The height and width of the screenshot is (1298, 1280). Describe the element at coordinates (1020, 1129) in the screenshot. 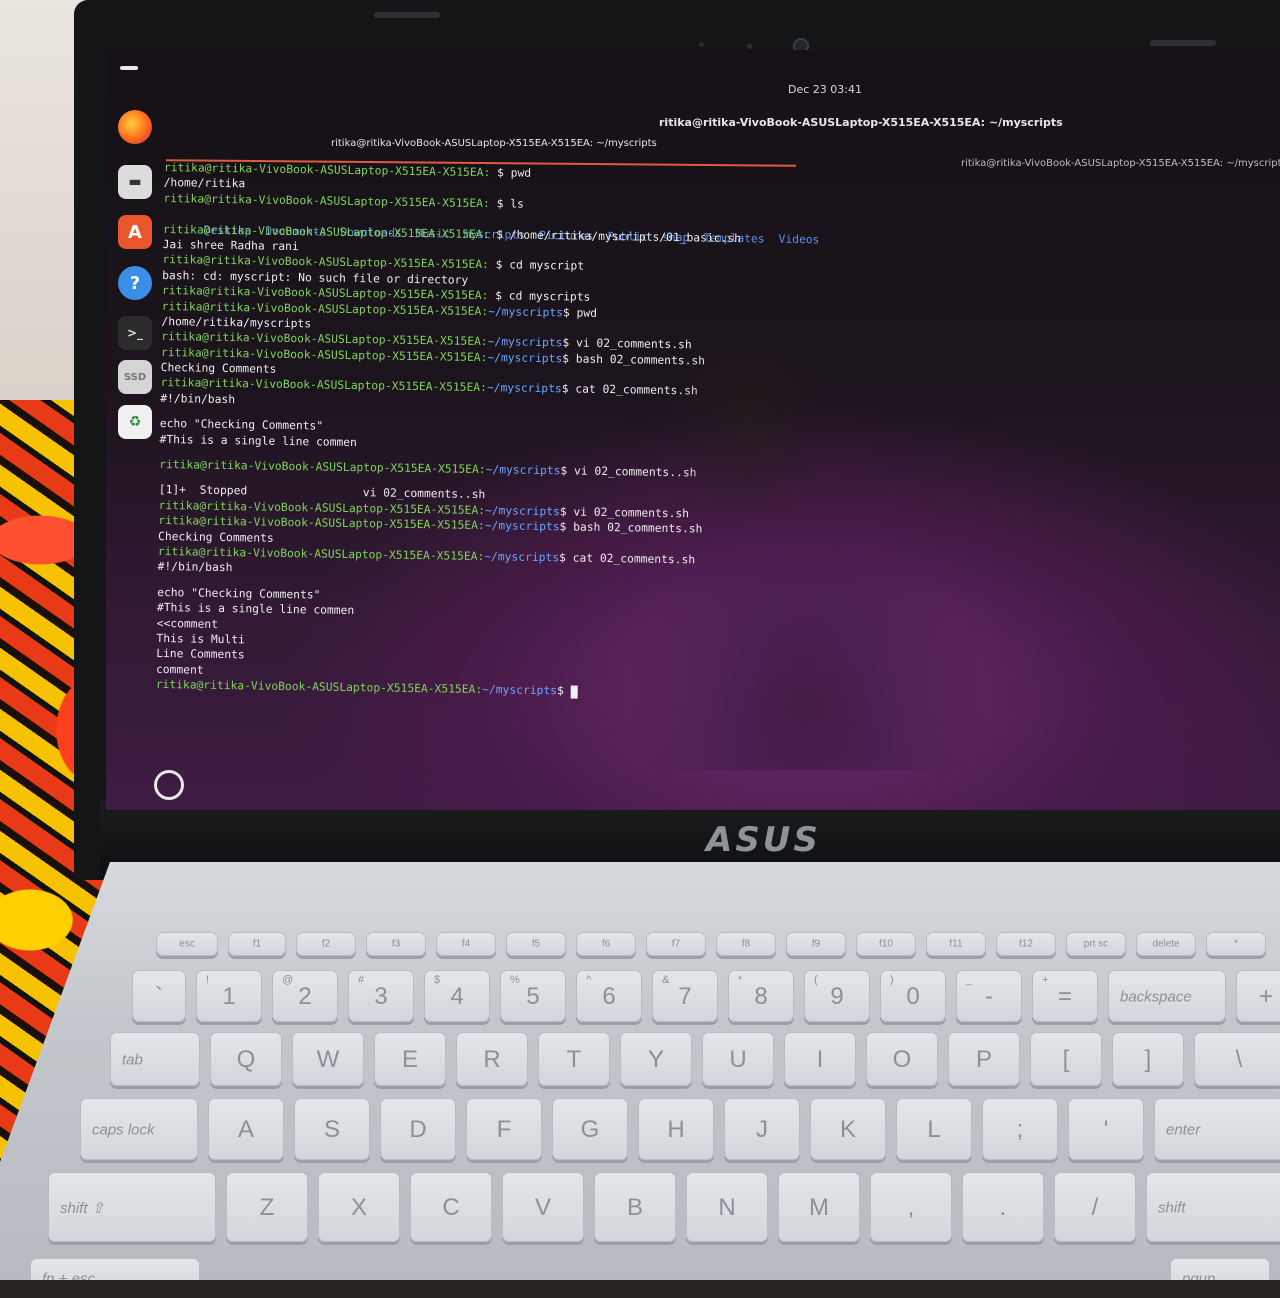

I see `key-symbol: ;` at that location.